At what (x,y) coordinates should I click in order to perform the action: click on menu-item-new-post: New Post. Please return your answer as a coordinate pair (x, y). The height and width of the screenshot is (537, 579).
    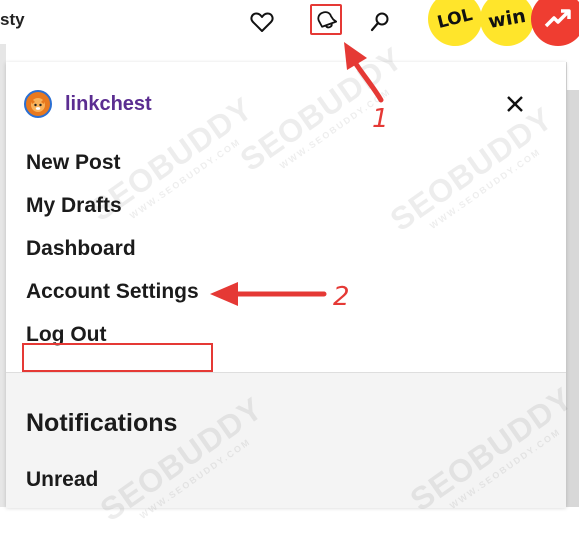
    Looking at the image, I should click on (73, 163).